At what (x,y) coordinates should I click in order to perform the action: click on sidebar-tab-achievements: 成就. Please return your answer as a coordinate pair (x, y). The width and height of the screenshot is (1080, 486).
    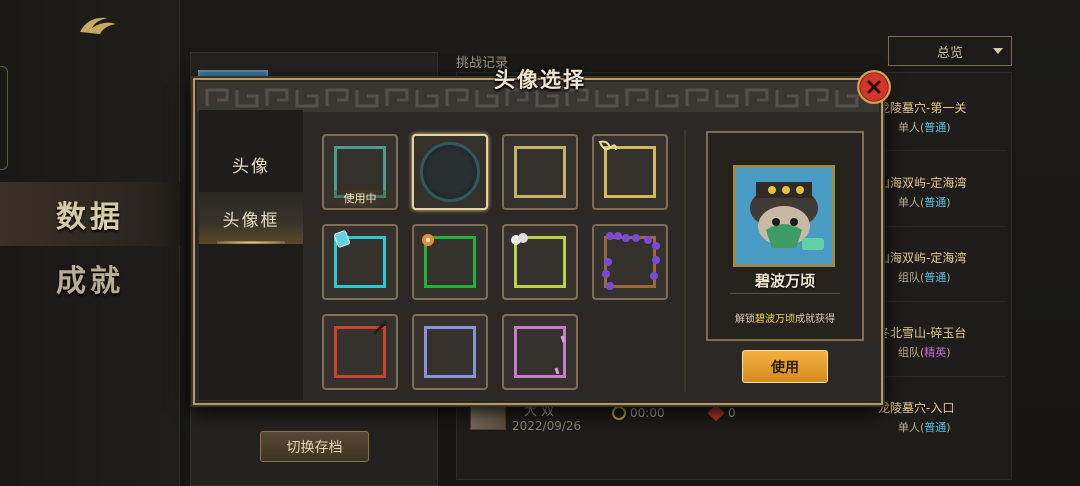
    Looking at the image, I should click on (90, 278).